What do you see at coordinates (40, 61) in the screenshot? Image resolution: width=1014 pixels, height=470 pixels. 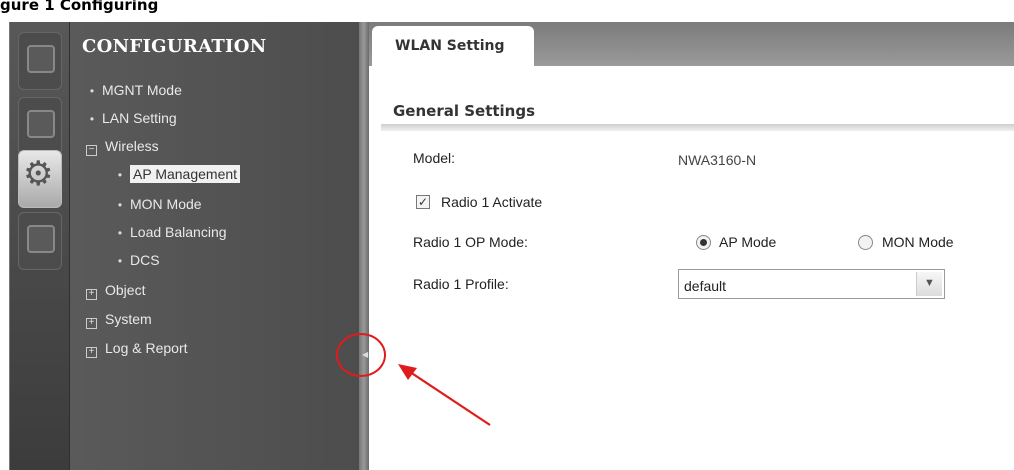 I see `monitor-icon` at bounding box center [40, 61].